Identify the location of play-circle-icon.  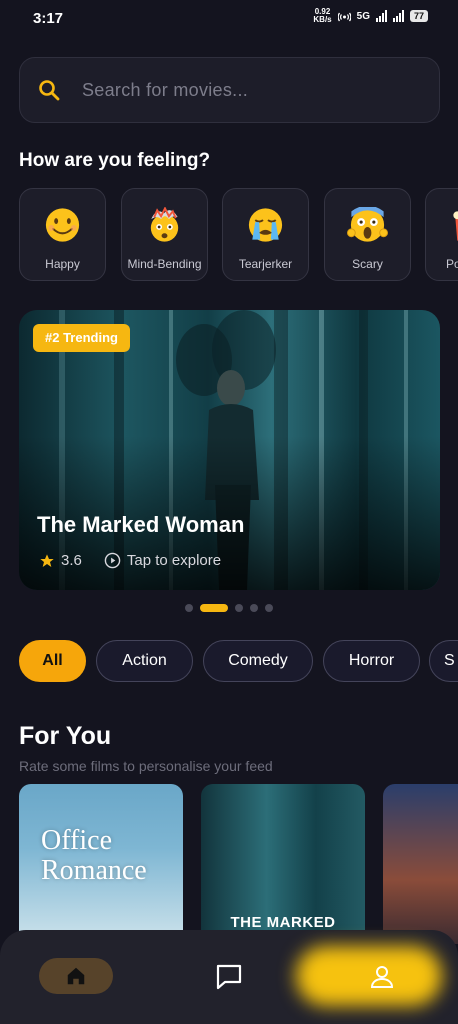
(112, 560).